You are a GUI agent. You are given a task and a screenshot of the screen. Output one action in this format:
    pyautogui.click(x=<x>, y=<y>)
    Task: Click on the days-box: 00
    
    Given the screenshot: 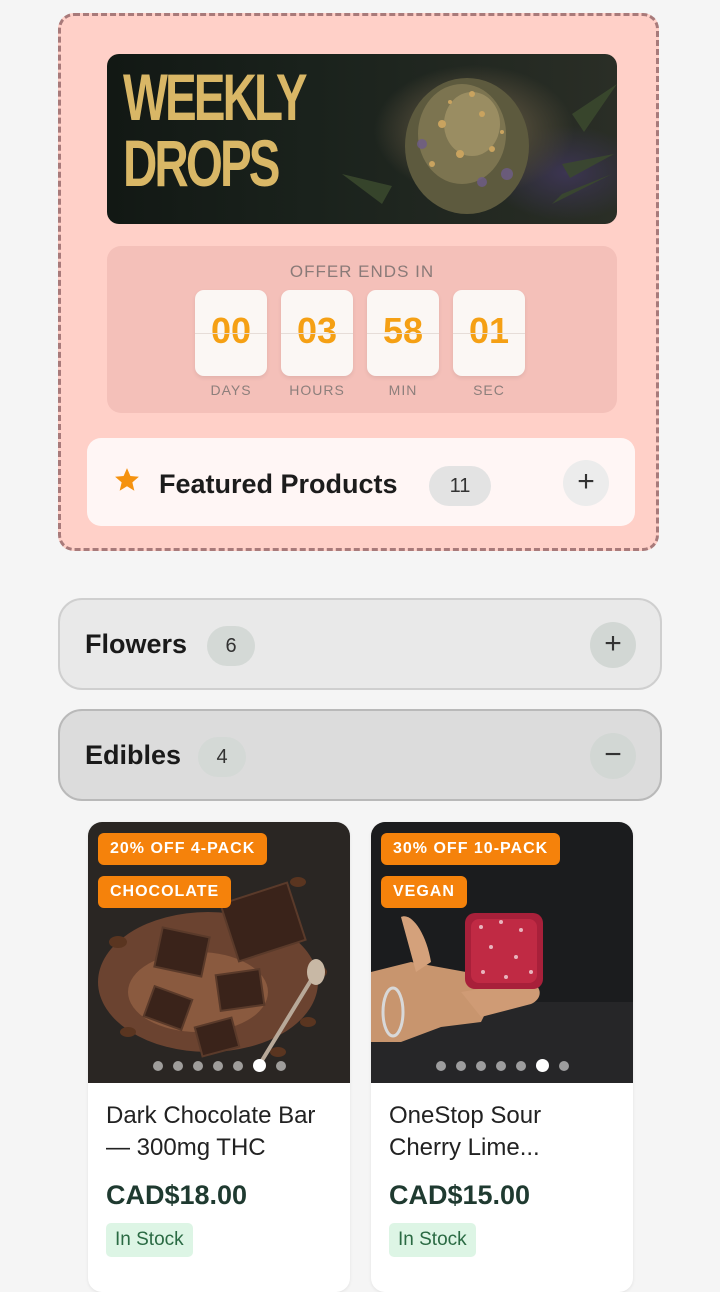 What is the action you would take?
    pyautogui.click(x=231, y=333)
    